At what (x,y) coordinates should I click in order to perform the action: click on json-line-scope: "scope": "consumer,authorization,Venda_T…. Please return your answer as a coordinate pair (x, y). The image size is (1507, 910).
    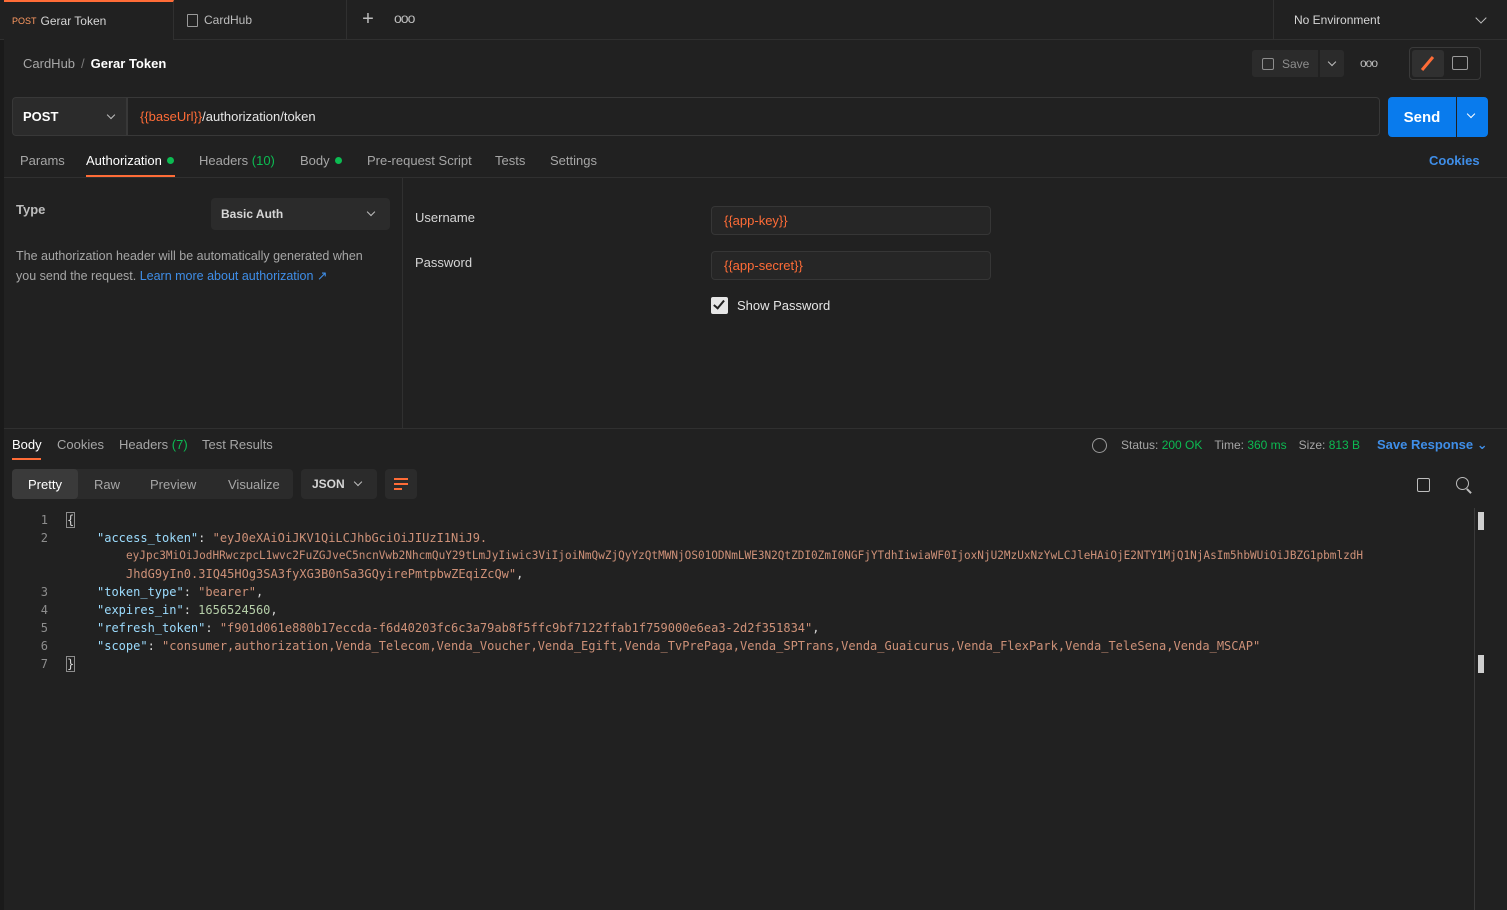
    Looking at the image, I should click on (679, 646).